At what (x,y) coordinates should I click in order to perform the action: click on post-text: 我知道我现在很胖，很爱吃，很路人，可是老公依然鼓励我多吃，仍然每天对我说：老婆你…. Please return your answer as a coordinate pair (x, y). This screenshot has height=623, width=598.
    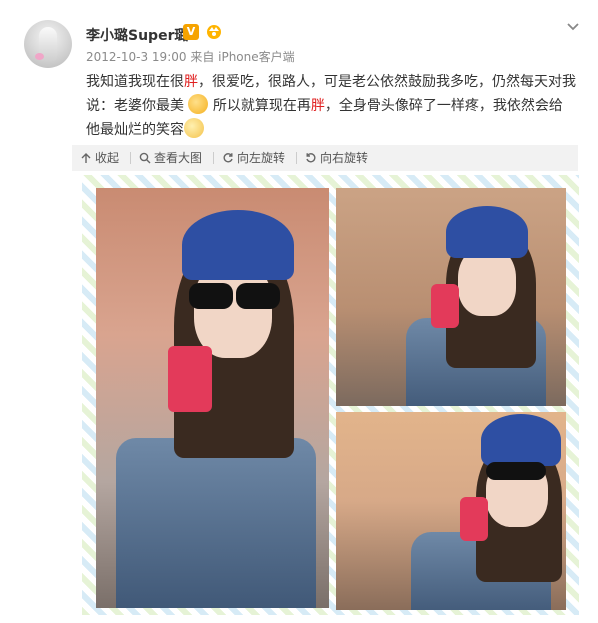
    Looking at the image, I should click on (331, 106).